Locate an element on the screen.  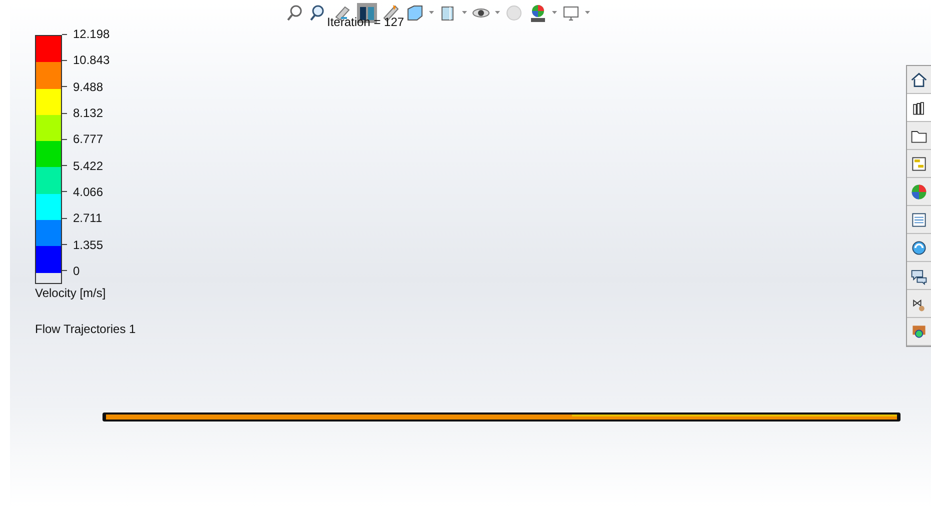
legend-title: Velocity [m/s] is located at coordinates (71, 293).